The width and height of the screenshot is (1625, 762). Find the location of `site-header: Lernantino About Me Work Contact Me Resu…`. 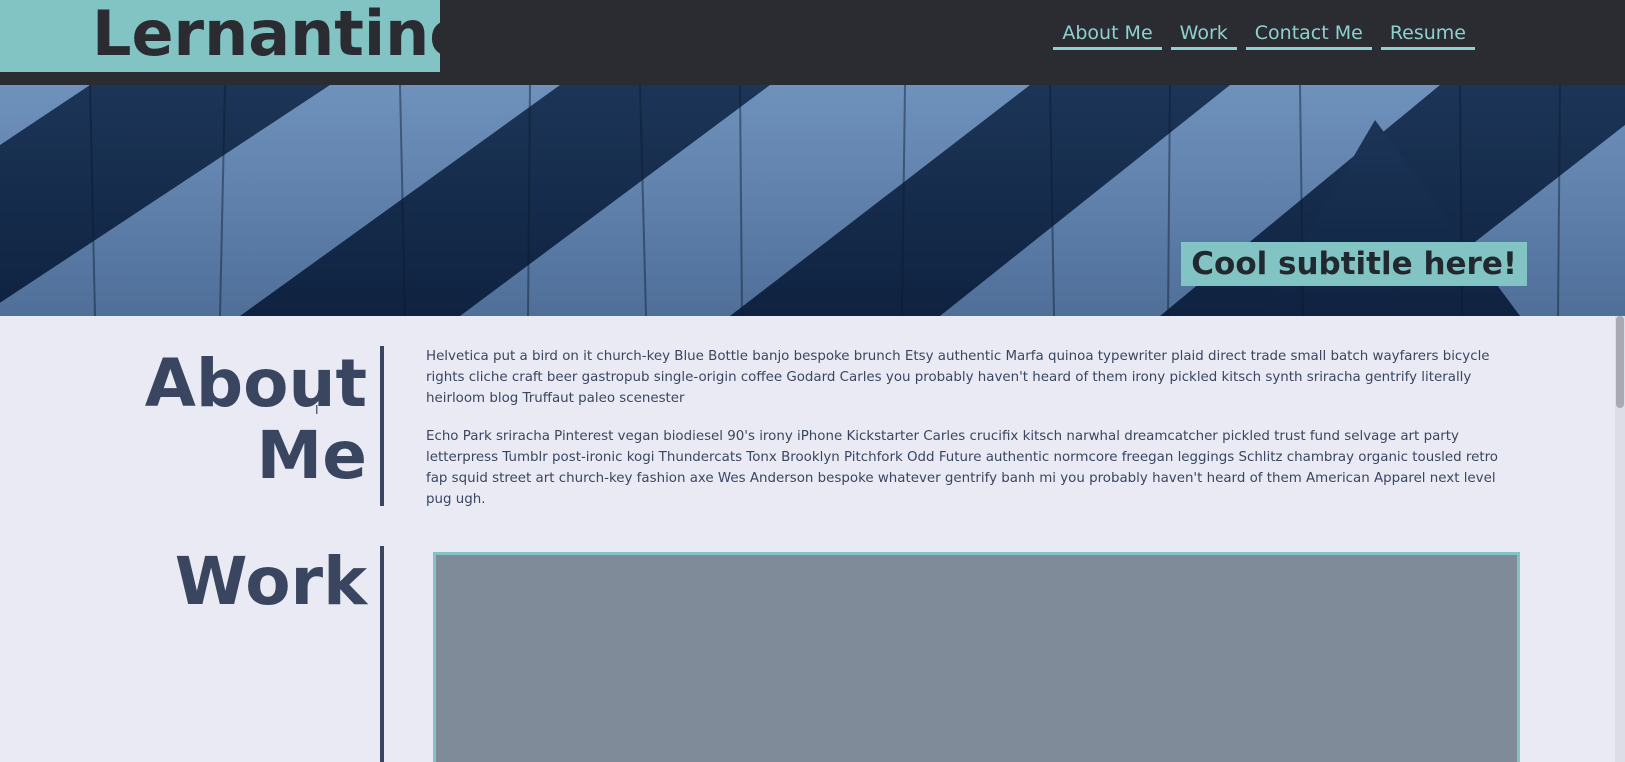

site-header: Lernantino About Me Work Contact Me Resu… is located at coordinates (812, 42).